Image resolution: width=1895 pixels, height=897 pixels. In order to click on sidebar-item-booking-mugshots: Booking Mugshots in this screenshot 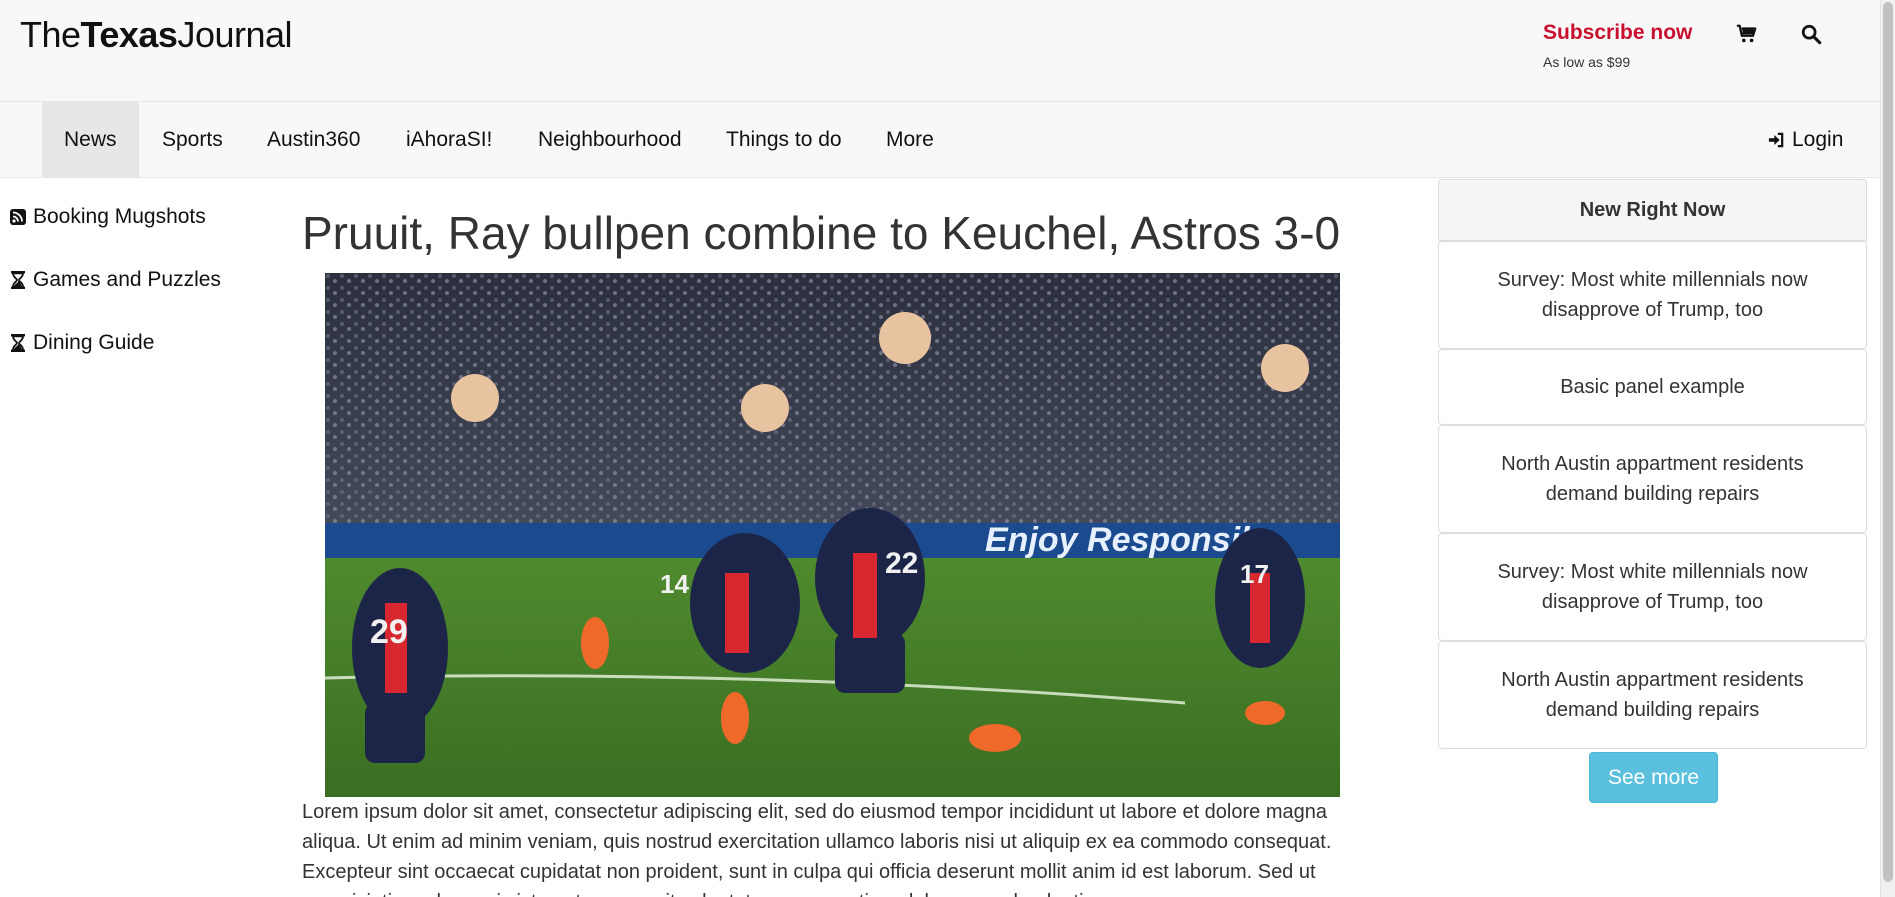, I will do `click(107, 217)`.